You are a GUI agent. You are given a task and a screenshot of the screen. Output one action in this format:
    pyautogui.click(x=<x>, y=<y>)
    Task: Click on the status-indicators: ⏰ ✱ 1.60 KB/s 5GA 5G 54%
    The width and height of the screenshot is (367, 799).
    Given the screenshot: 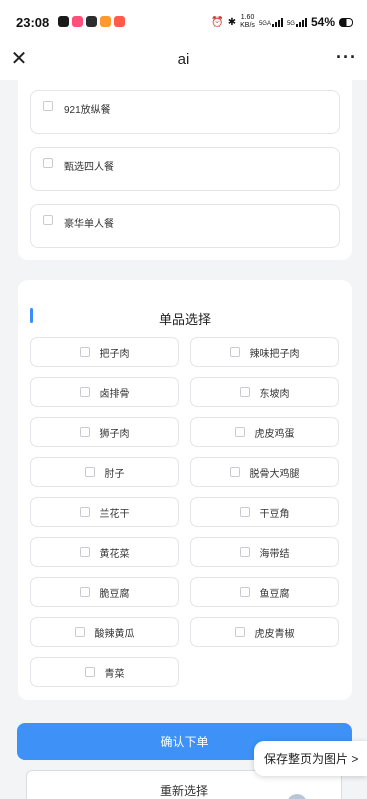 What is the action you would take?
    pyautogui.click(x=282, y=22)
    